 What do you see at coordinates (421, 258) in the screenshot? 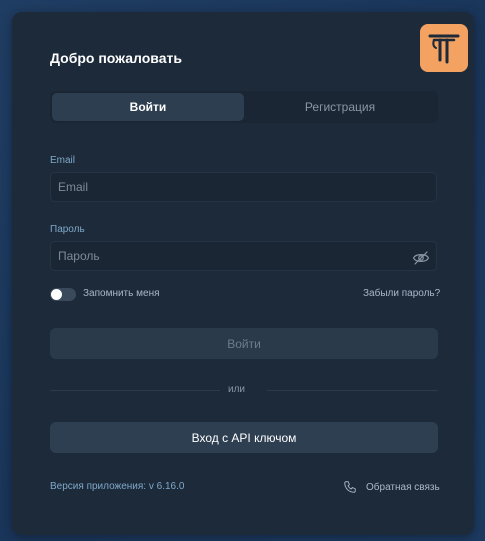
I see `eye-off-icon` at bounding box center [421, 258].